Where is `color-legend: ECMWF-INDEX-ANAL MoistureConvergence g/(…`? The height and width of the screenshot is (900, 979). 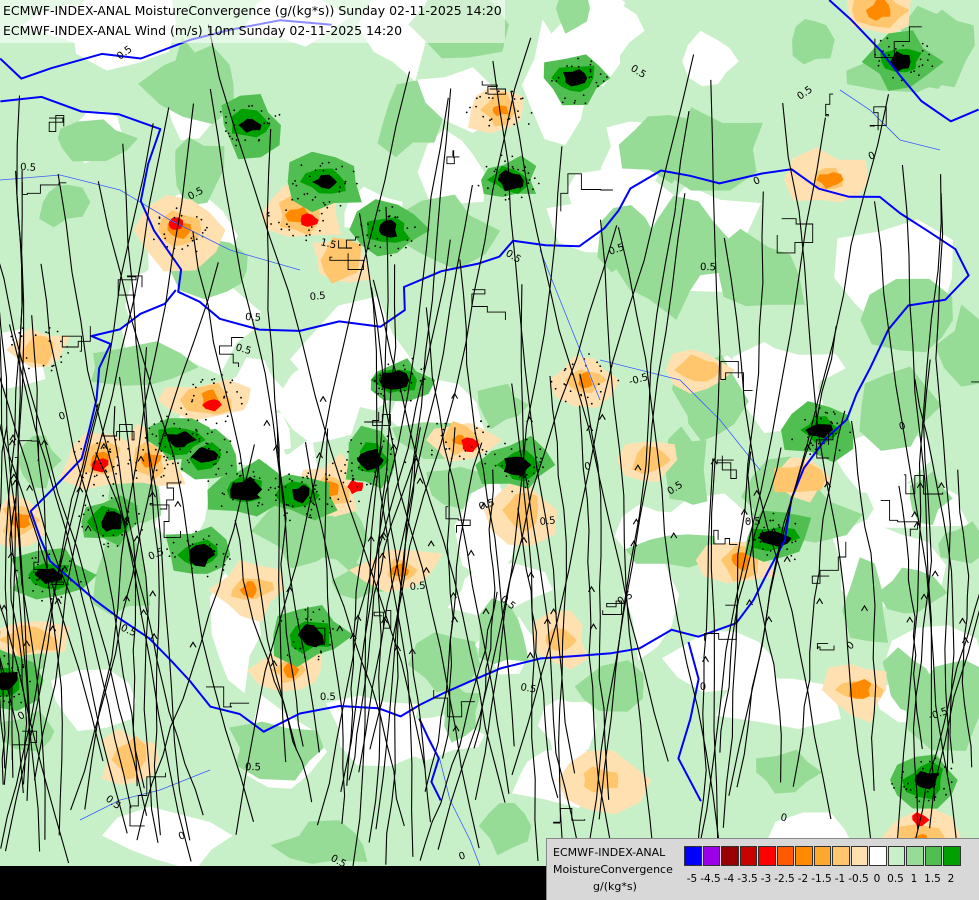
color-legend: ECMWF-INDEX-ANAL MoistureConvergence g/(… is located at coordinates (762, 869).